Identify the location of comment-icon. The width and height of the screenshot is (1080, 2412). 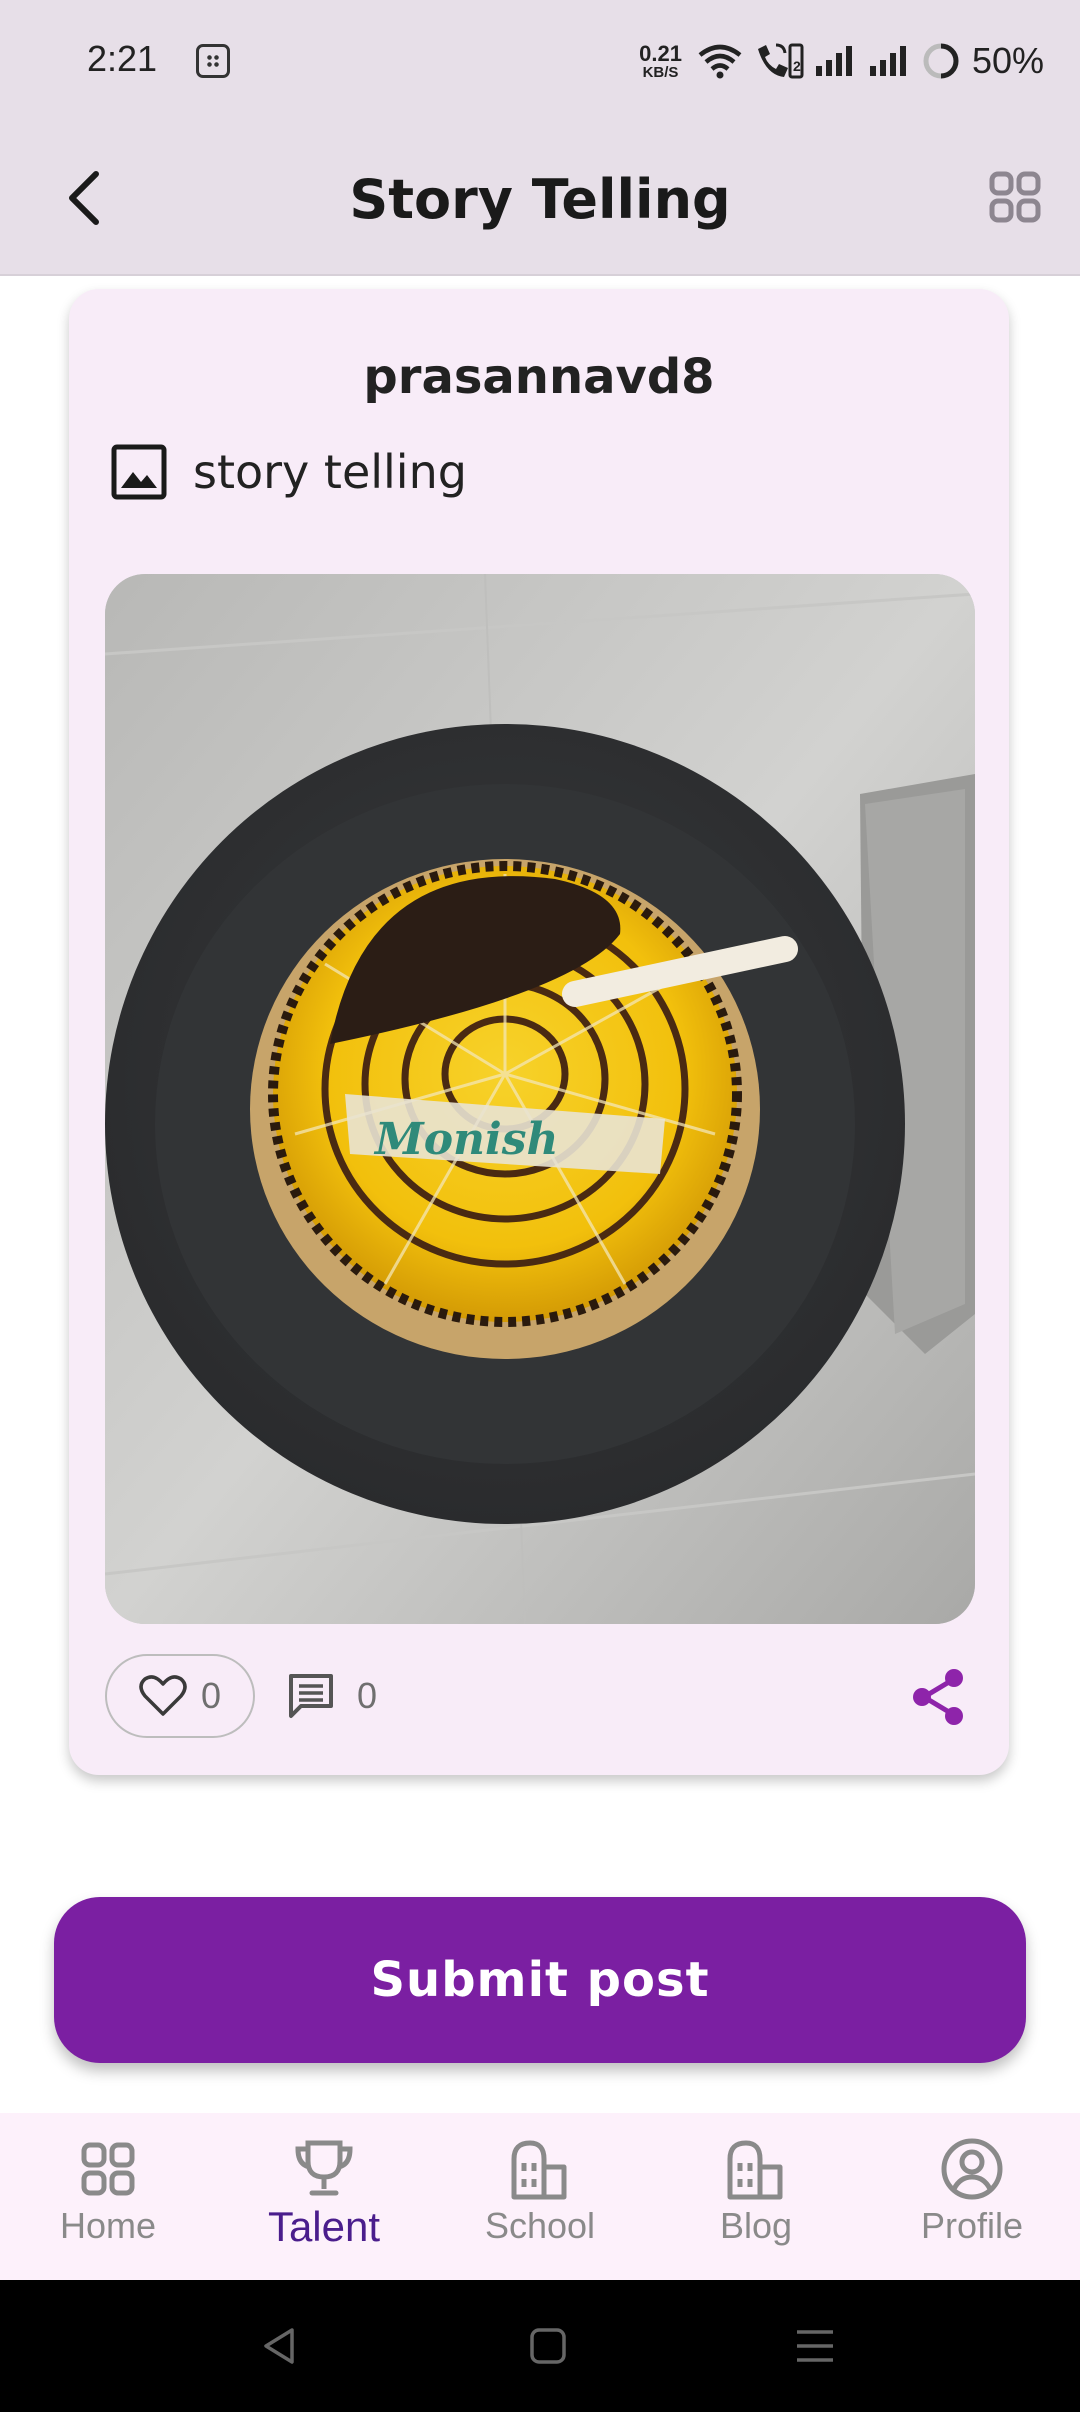
(311, 1696).